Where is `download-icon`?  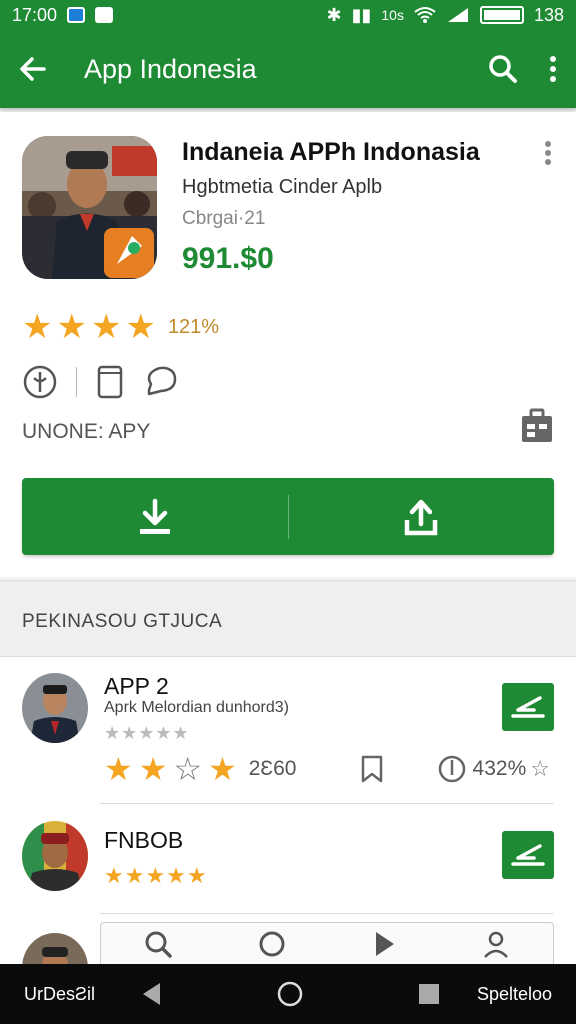 download-icon is located at coordinates (154, 516).